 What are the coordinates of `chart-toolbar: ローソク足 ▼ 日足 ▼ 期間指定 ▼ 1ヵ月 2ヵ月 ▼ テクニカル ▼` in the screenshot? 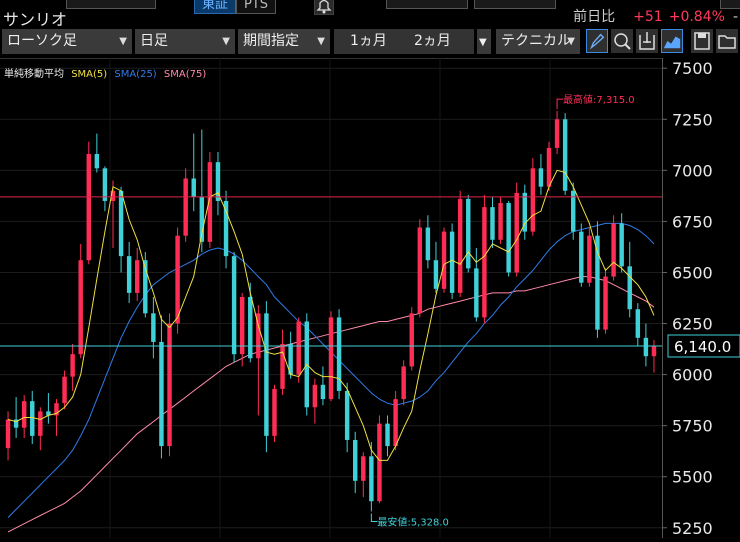 It's located at (370, 43).